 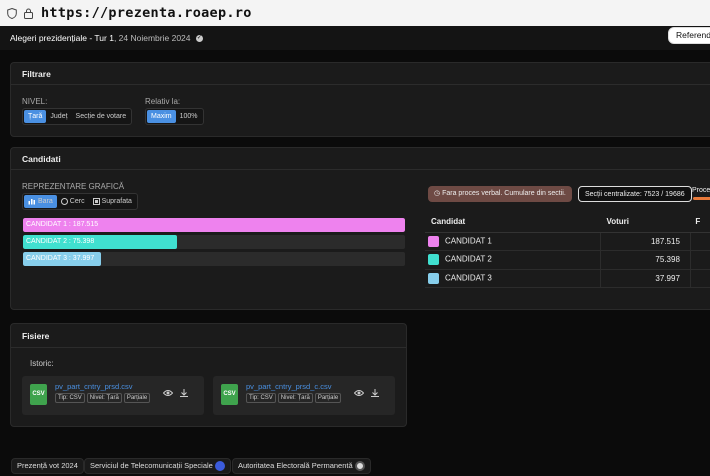 I want to click on table-row: CANDIDAT 2 75.398, so click(x=567, y=260).